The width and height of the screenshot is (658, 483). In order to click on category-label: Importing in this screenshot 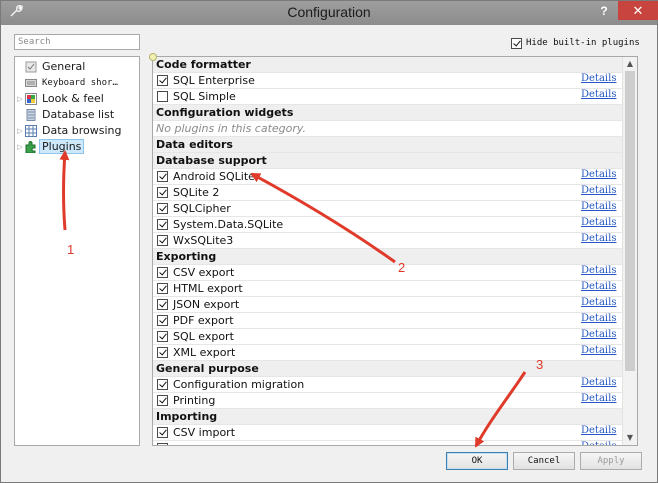, I will do `click(187, 416)`.